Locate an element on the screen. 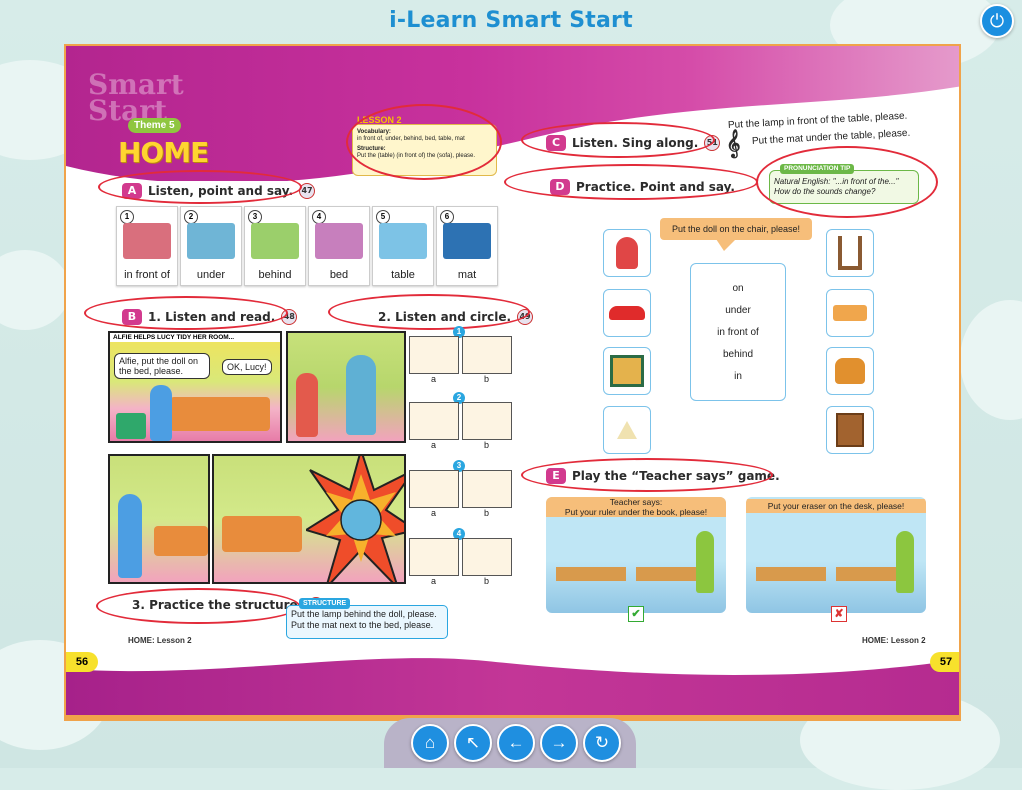 The image size is (1022, 790). lamp-card is located at coordinates (627, 430).